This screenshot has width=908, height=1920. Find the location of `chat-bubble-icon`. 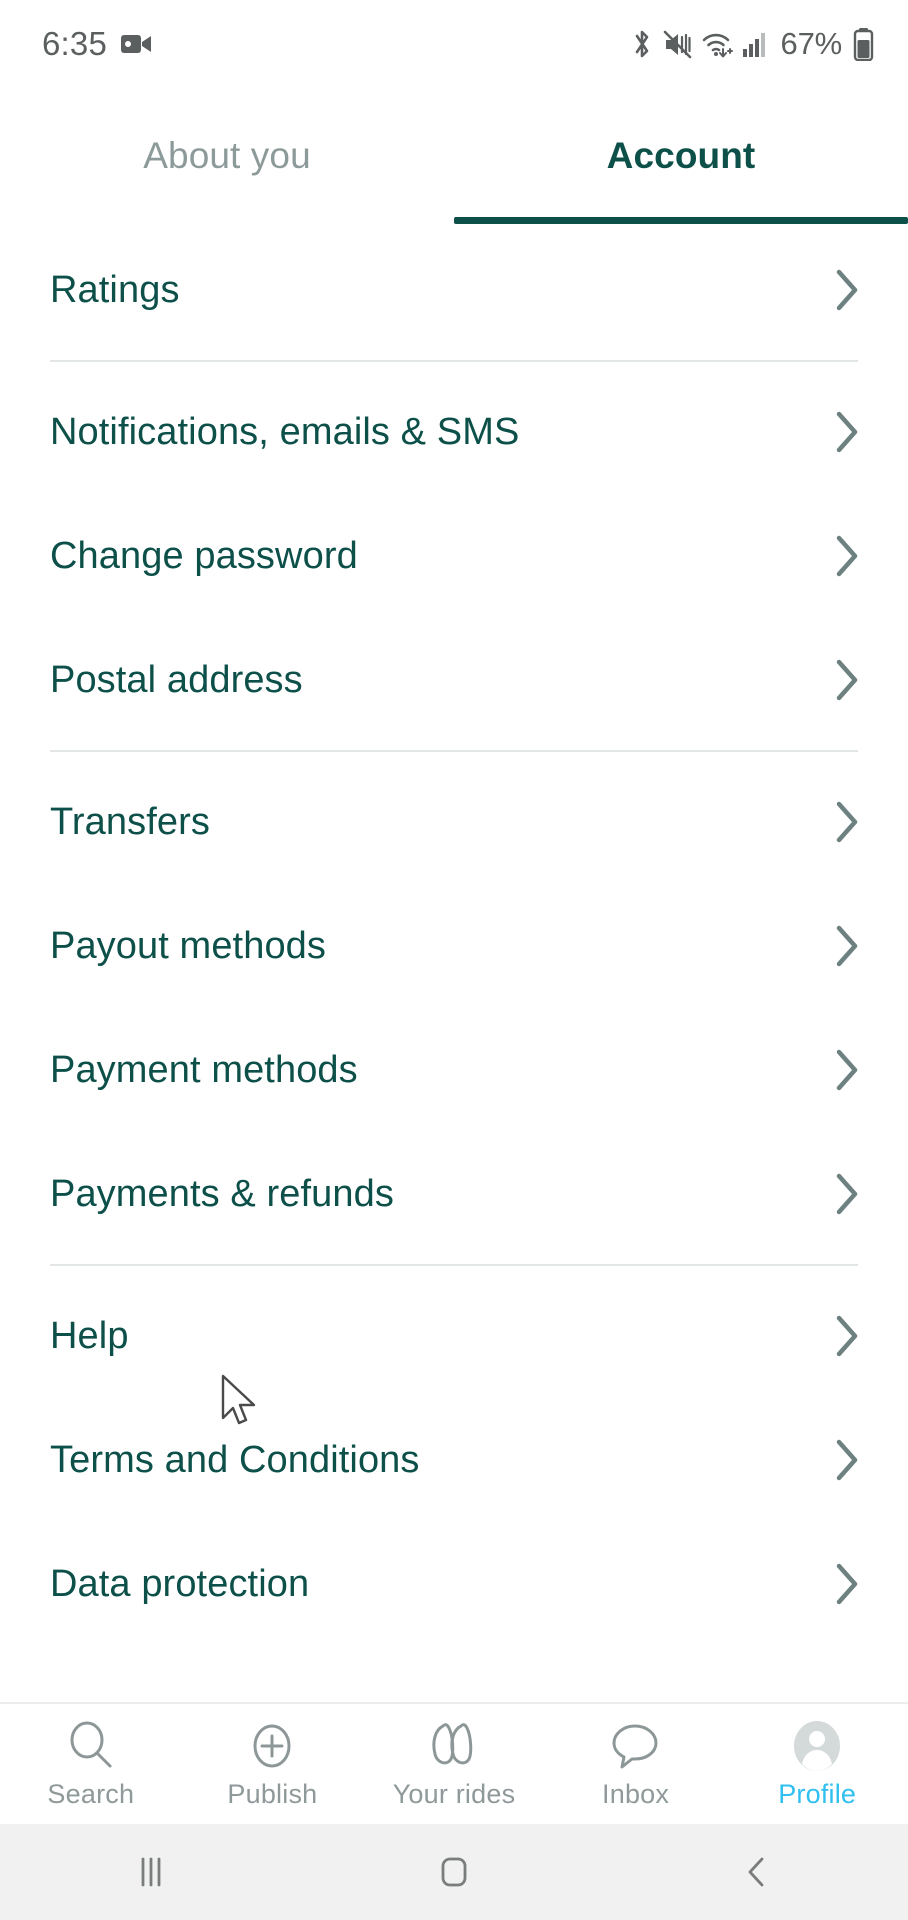

chat-bubble-icon is located at coordinates (636, 1746).